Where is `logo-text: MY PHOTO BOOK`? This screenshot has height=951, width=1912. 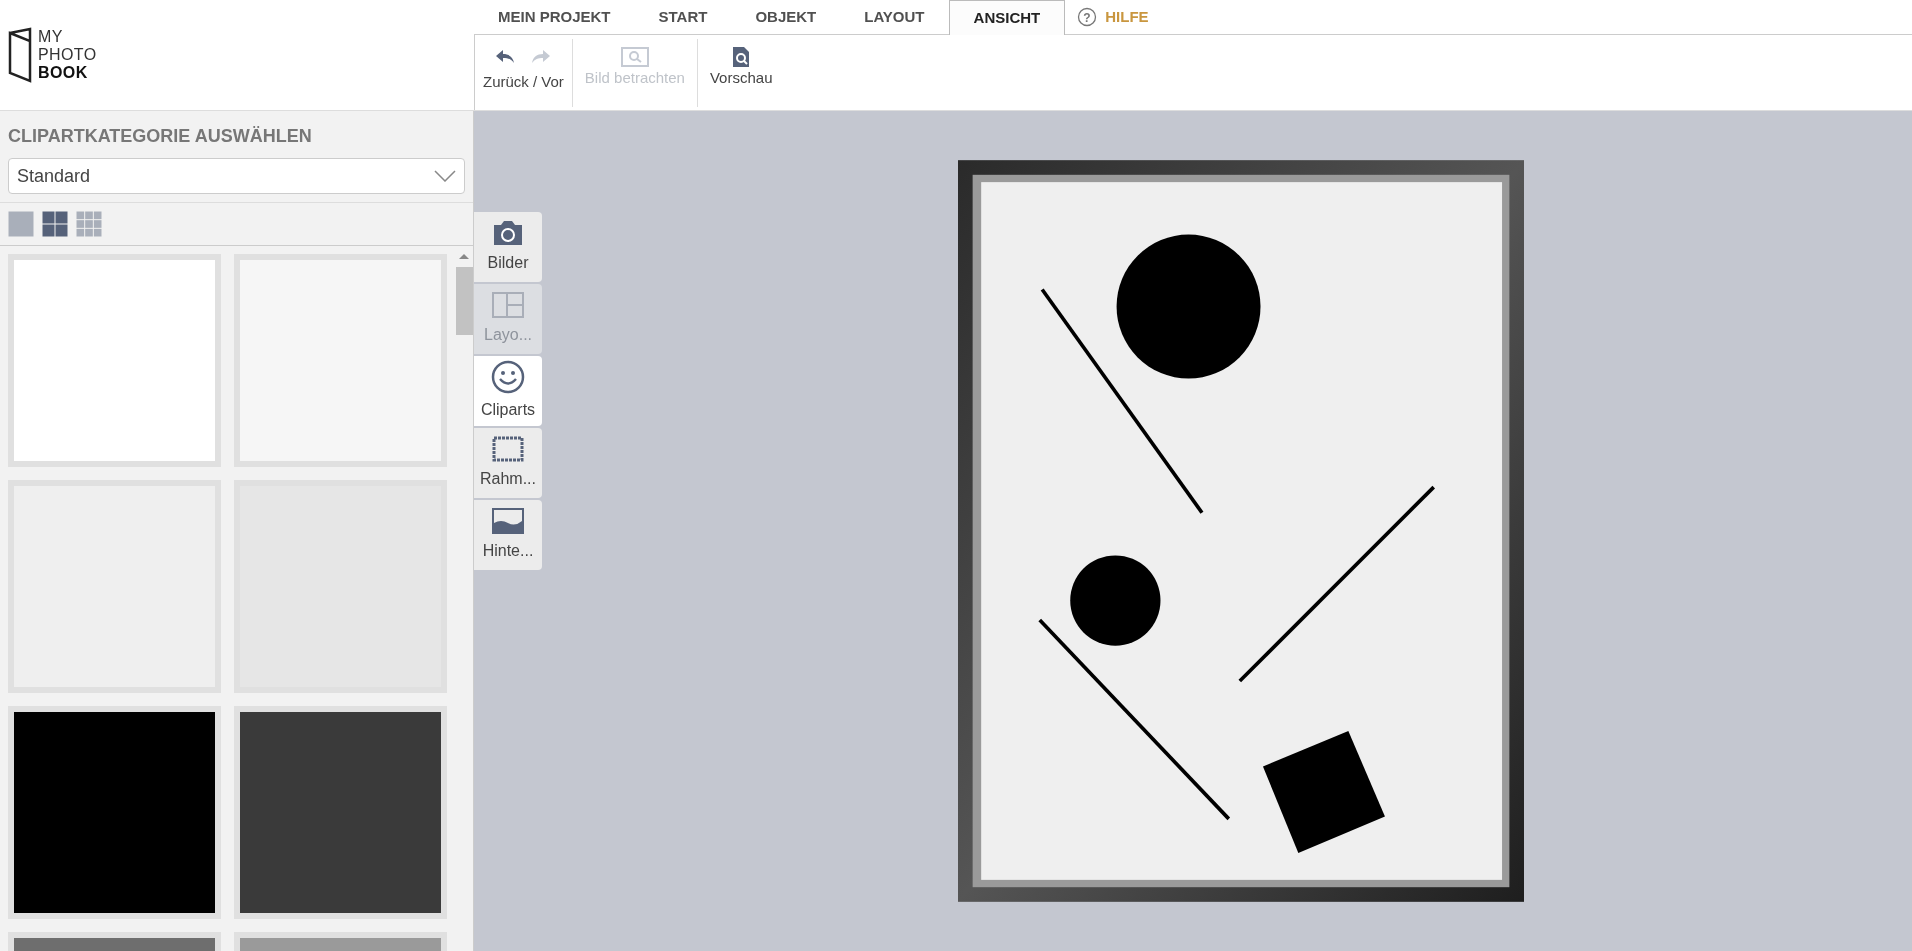 logo-text: MY PHOTO BOOK is located at coordinates (67, 55).